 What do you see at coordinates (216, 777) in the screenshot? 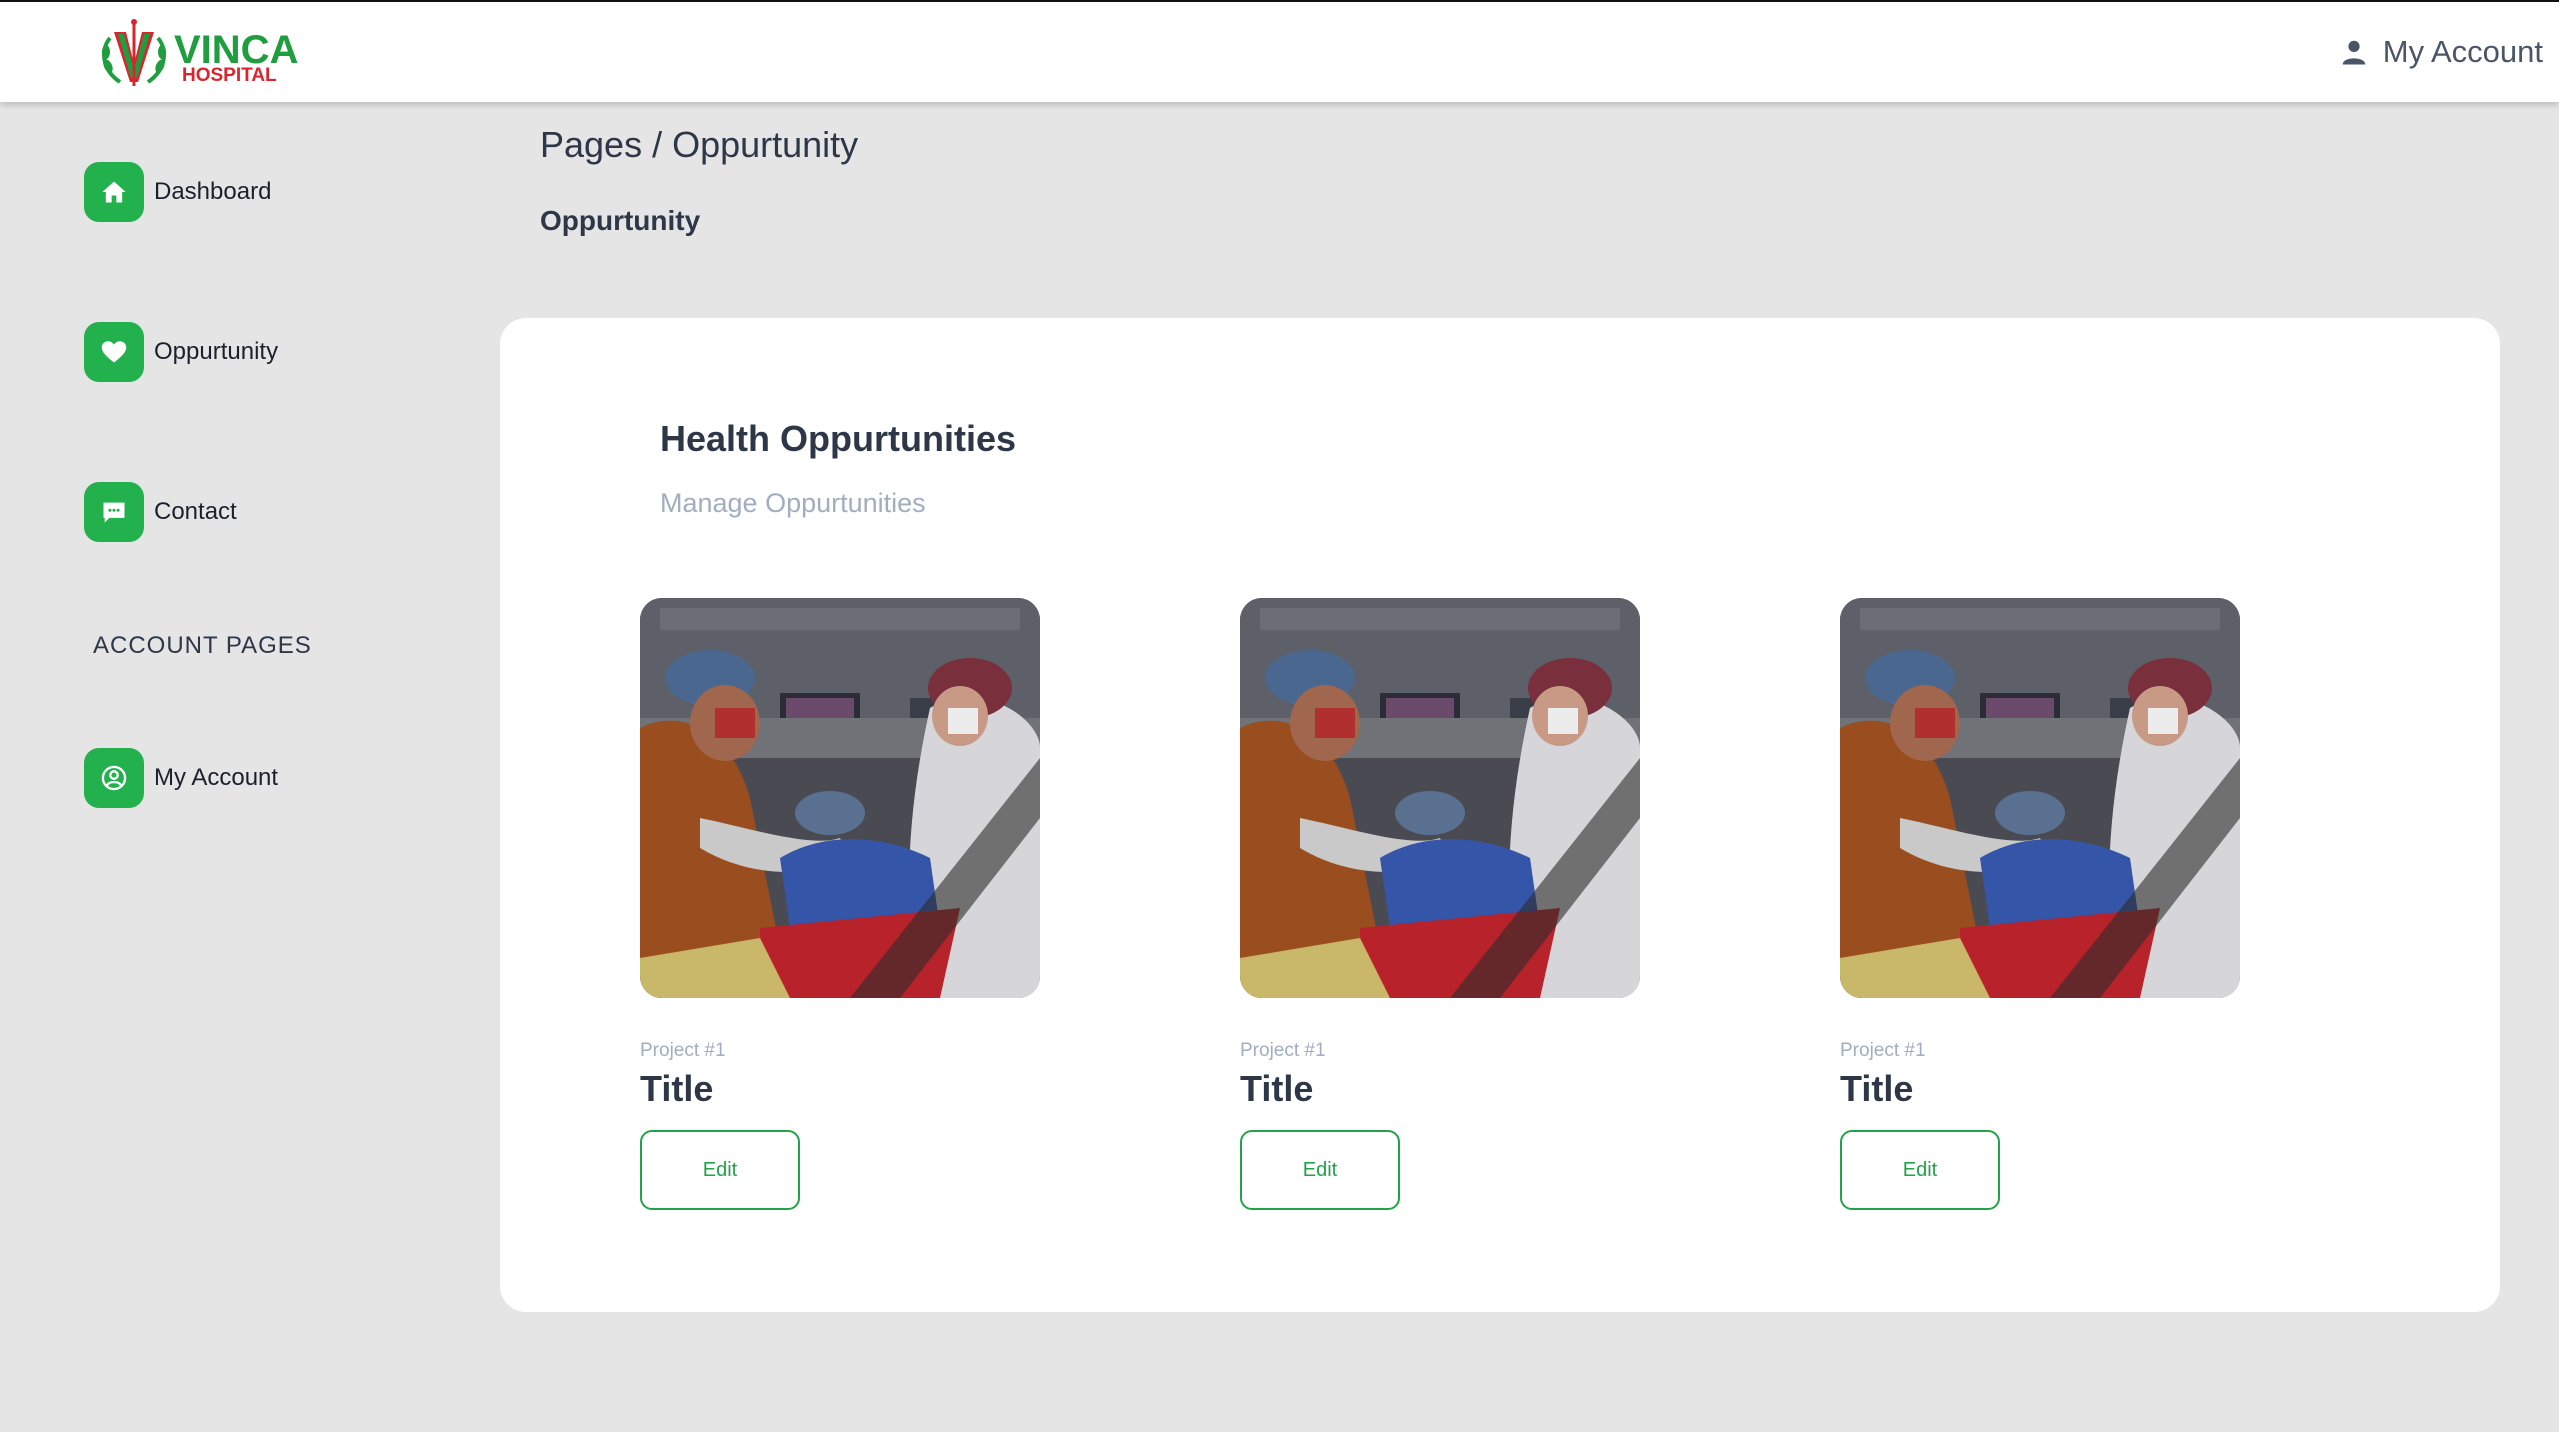
I see `sidebar-item-label: My Account` at bounding box center [216, 777].